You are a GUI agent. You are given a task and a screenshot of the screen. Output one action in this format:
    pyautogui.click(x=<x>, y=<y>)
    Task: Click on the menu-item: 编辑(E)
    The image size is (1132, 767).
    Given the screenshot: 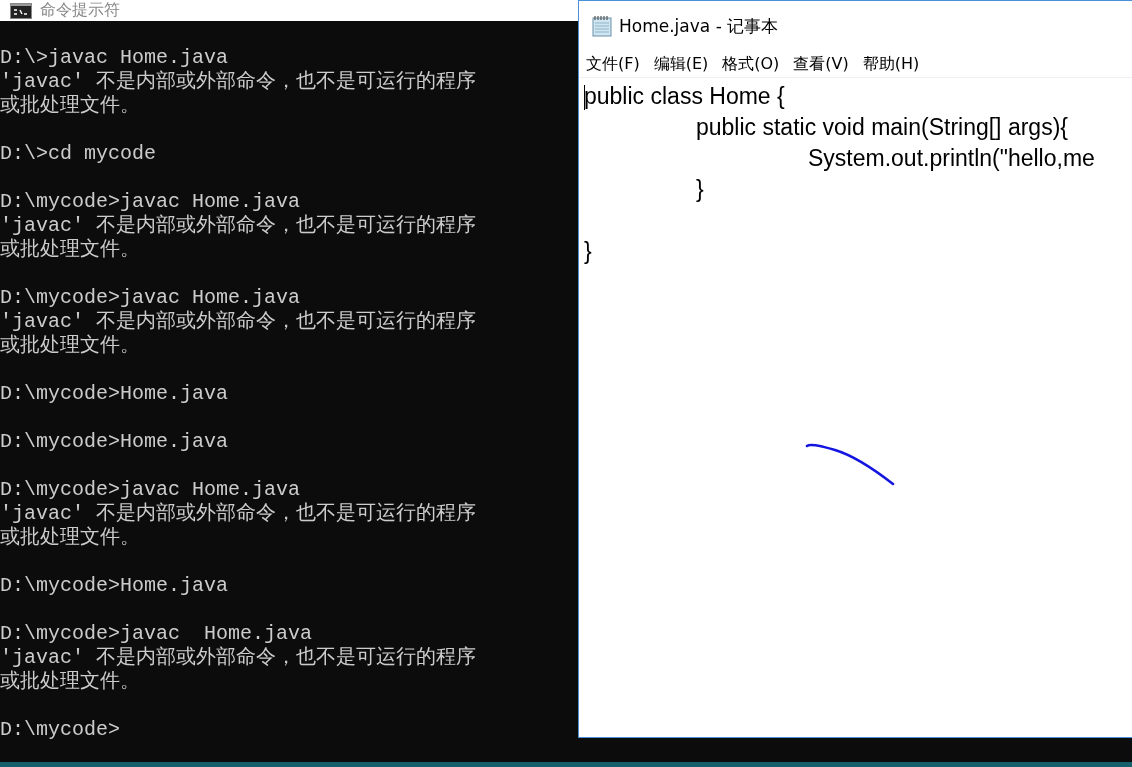 What is the action you would take?
    pyautogui.click(x=681, y=64)
    